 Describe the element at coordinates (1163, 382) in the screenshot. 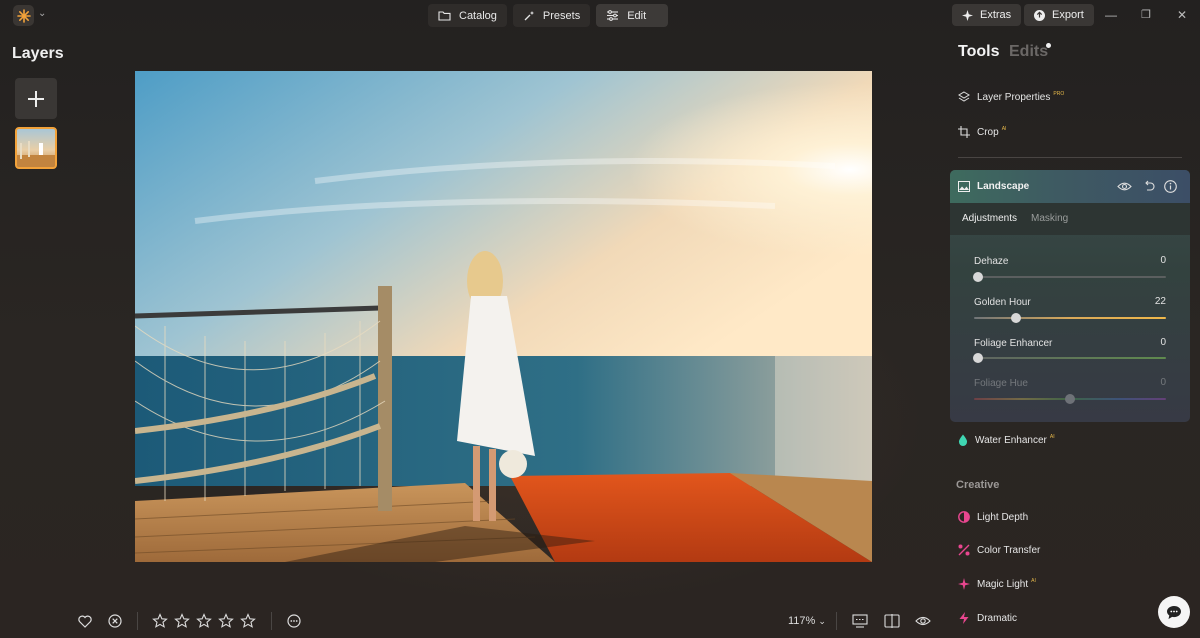

I see `slider-foliage-hue-value: 0` at that location.